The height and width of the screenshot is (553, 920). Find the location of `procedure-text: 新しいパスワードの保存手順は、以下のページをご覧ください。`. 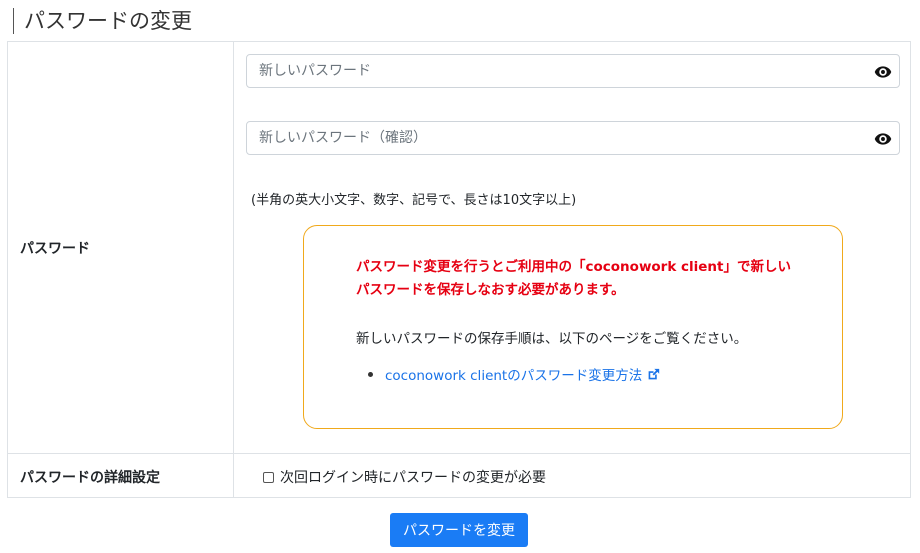

procedure-text: 新しいパスワードの保存手順は、以下のページをご覧ください。 is located at coordinates (552, 339).